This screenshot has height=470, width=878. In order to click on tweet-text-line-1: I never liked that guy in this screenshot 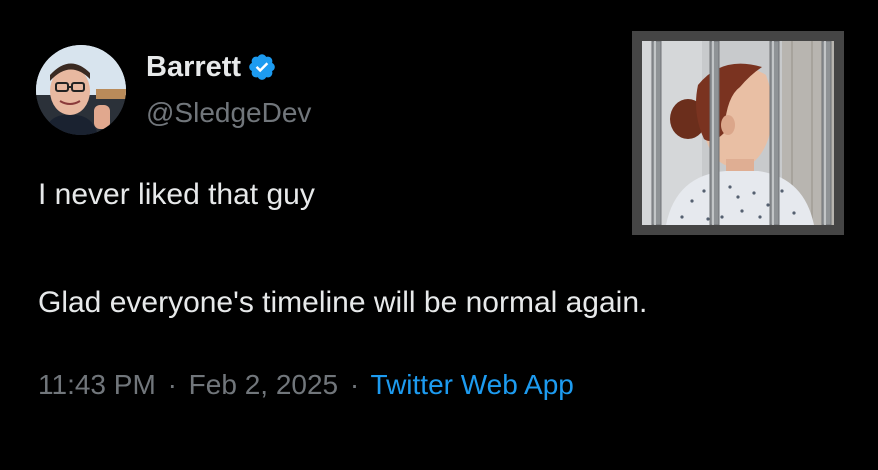, I will do `click(176, 194)`.